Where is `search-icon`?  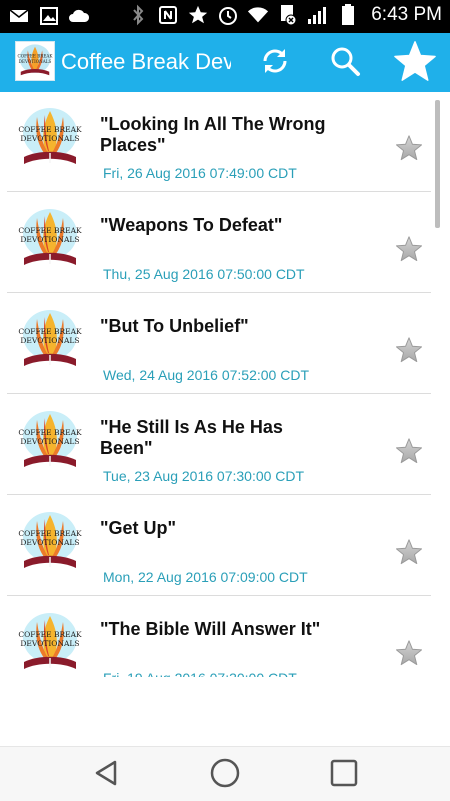
search-icon is located at coordinates (345, 63).